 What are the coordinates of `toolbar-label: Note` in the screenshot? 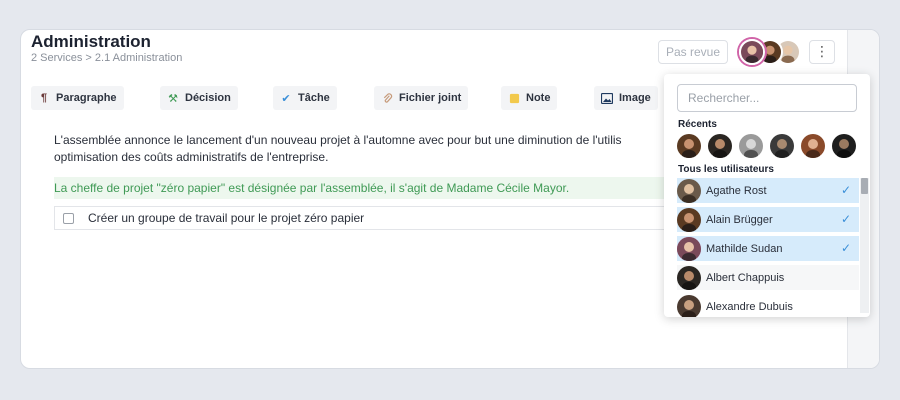 It's located at (538, 98).